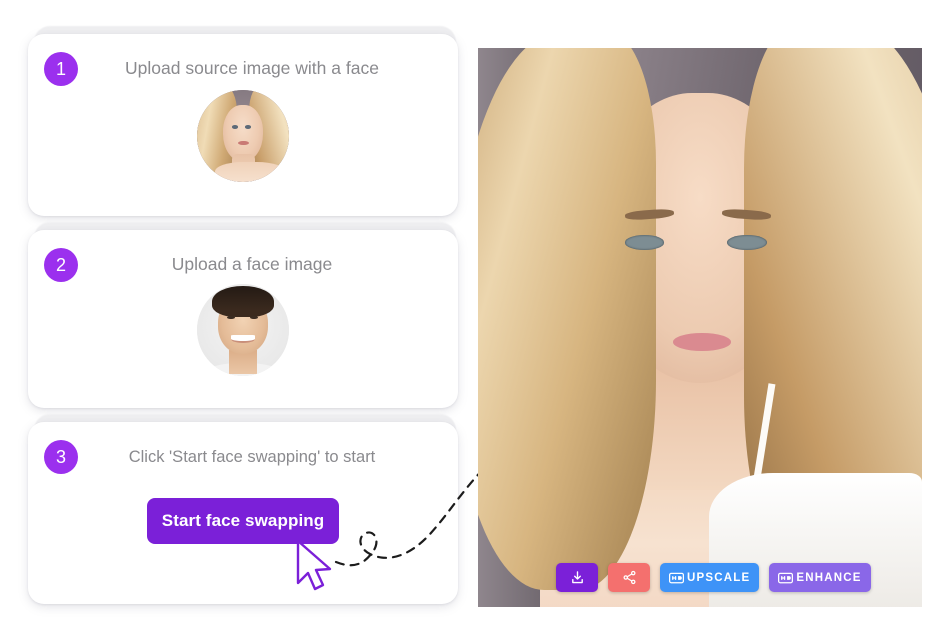 Image resolution: width=948 pixels, height=631 pixels. I want to click on step-card-1: 1 Upload source image with a face, so click(243, 125).